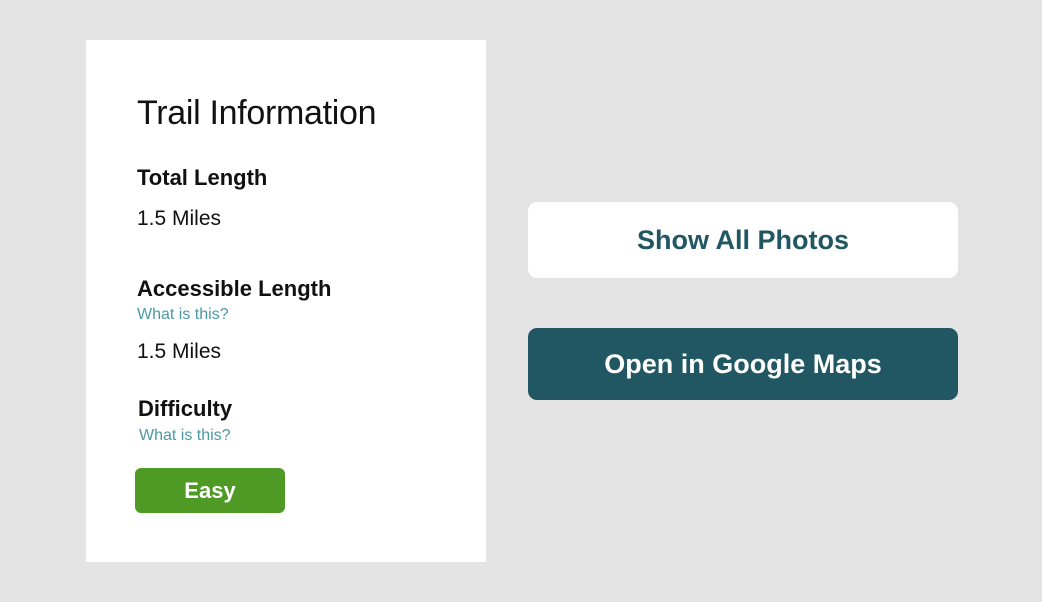 The width and height of the screenshot is (1042, 602). What do you see at coordinates (179, 351) in the screenshot?
I see `accessible-length-value: 1.5 Miles` at bounding box center [179, 351].